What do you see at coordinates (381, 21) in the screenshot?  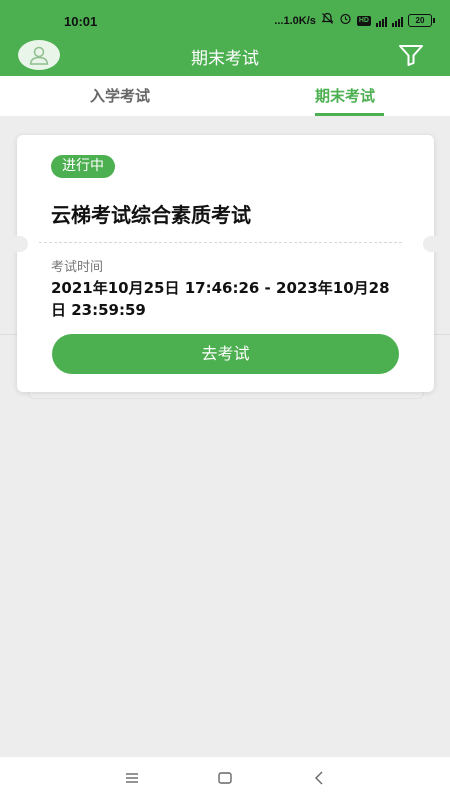 I see `signal-4g-icon` at bounding box center [381, 21].